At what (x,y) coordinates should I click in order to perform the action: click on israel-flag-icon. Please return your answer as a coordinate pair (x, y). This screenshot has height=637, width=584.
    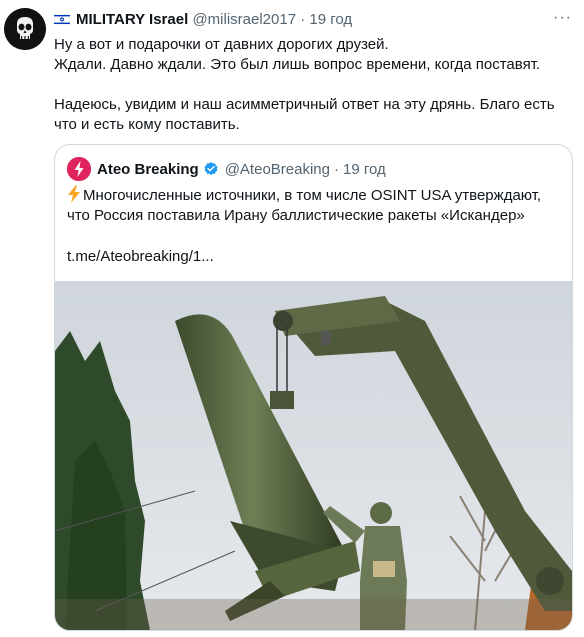
    Looking at the image, I should click on (62, 19).